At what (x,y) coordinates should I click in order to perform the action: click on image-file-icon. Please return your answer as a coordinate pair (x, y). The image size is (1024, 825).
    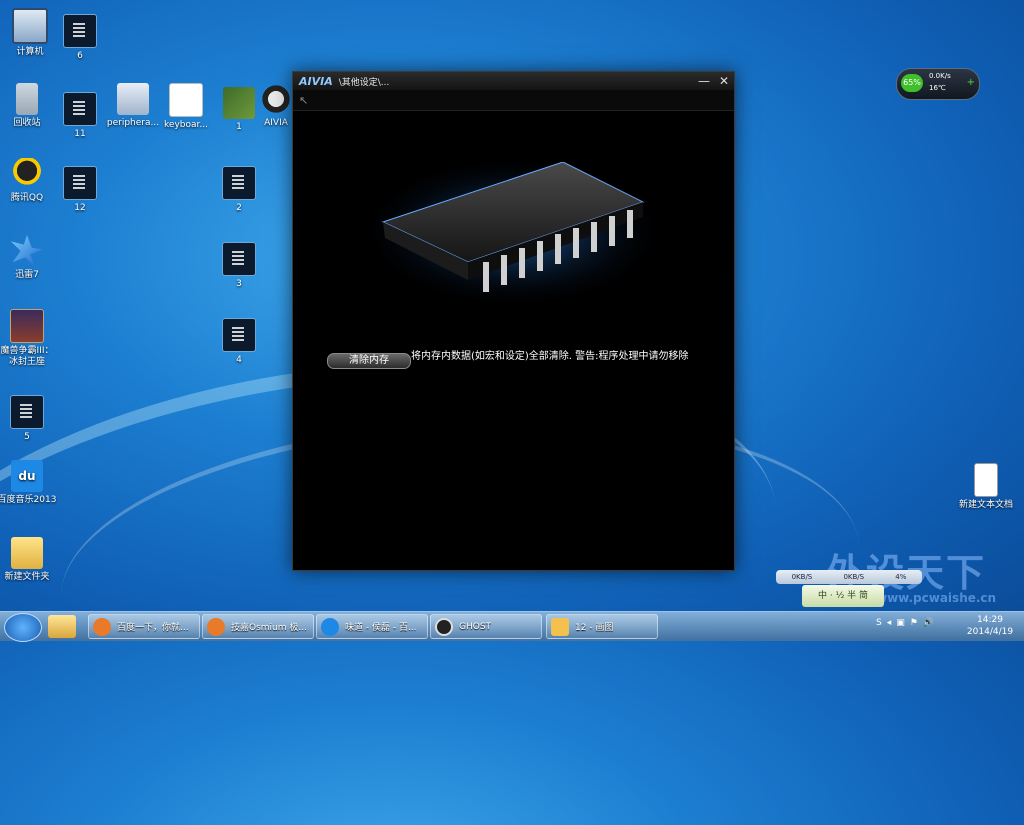
    Looking at the image, I should click on (239, 103).